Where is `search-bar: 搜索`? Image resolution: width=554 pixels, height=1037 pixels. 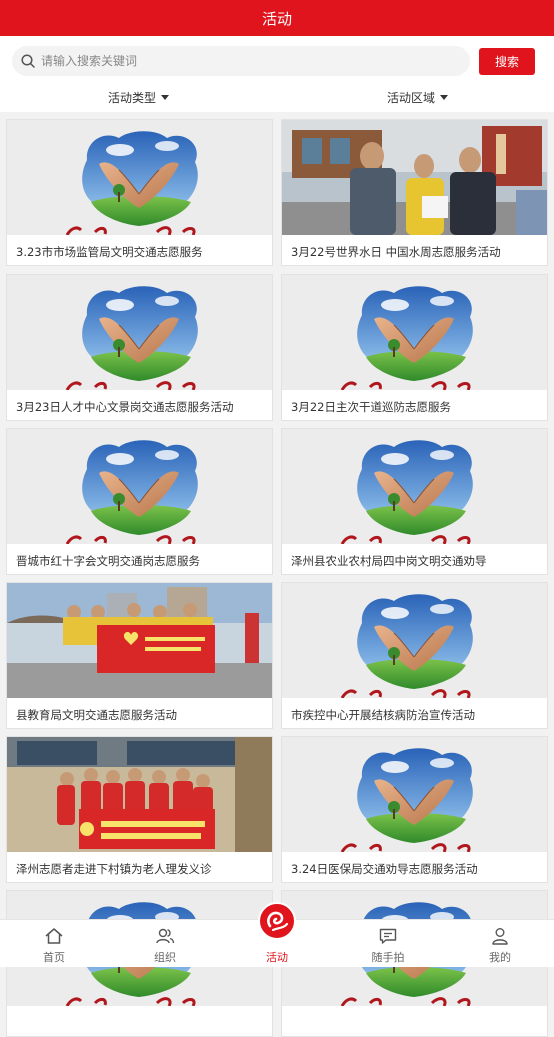 search-bar: 搜索 is located at coordinates (277, 60).